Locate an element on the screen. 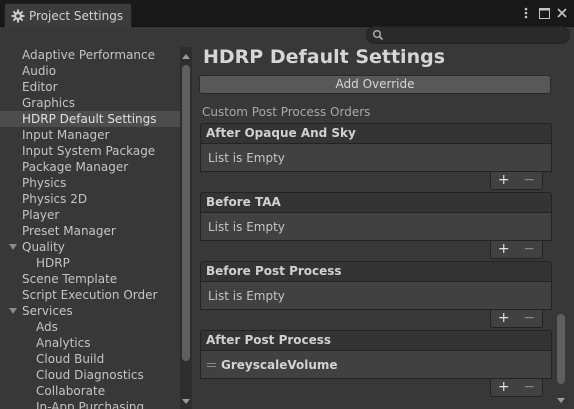 This screenshot has width=574, height=409. sidebar-item-label: Services is located at coordinates (47, 311).